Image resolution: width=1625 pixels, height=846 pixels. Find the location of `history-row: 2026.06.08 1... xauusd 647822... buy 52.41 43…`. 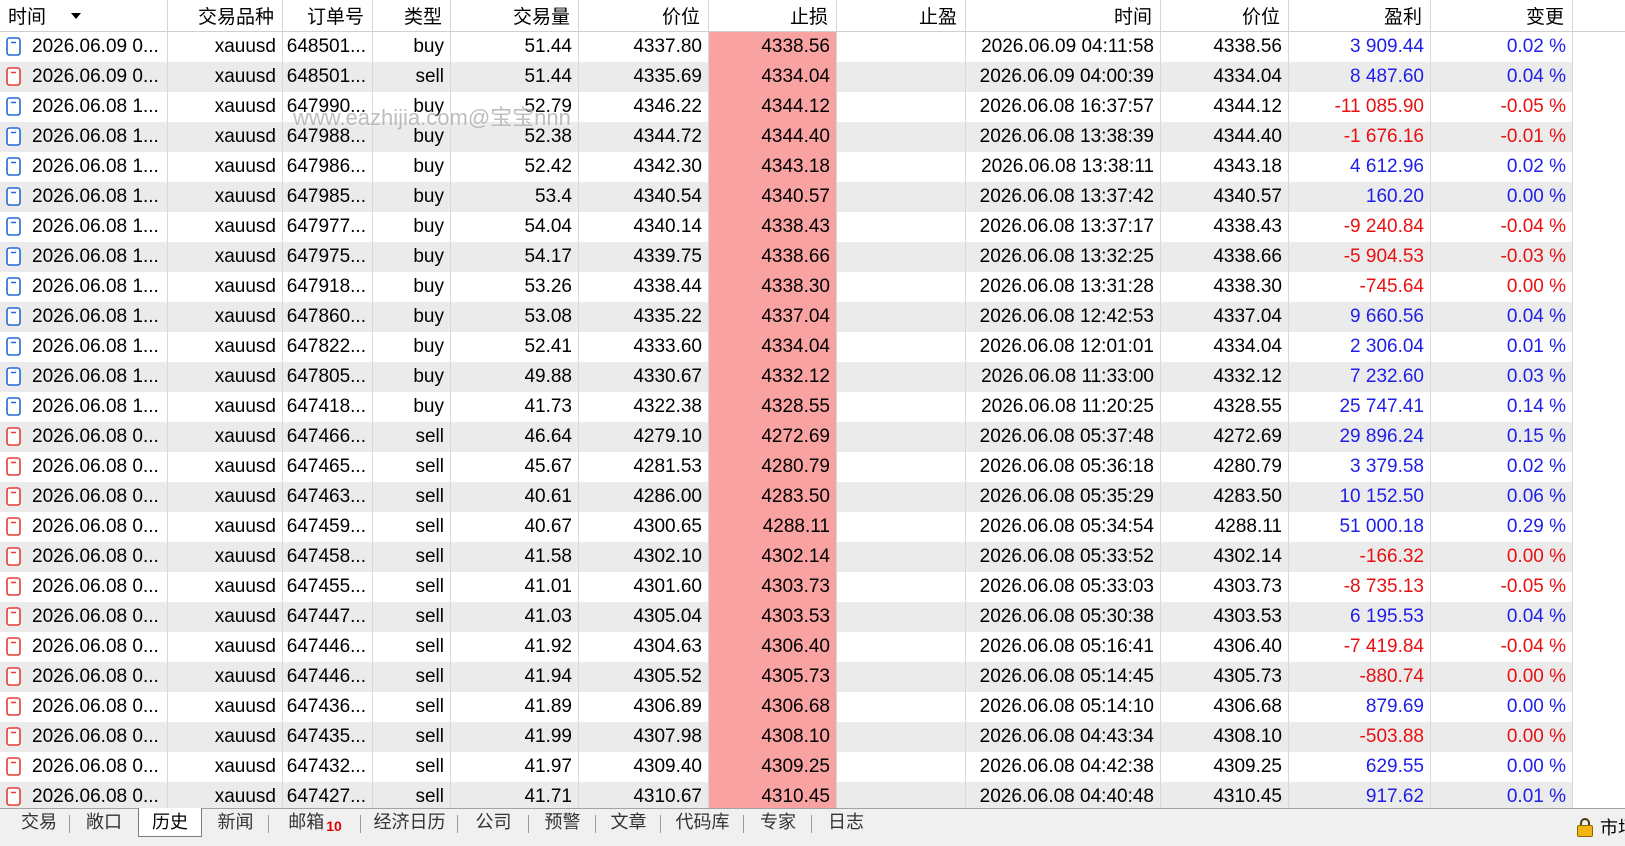

history-row: 2026.06.08 1... xauusd 647822... buy 52.41 43… is located at coordinates (812, 347).